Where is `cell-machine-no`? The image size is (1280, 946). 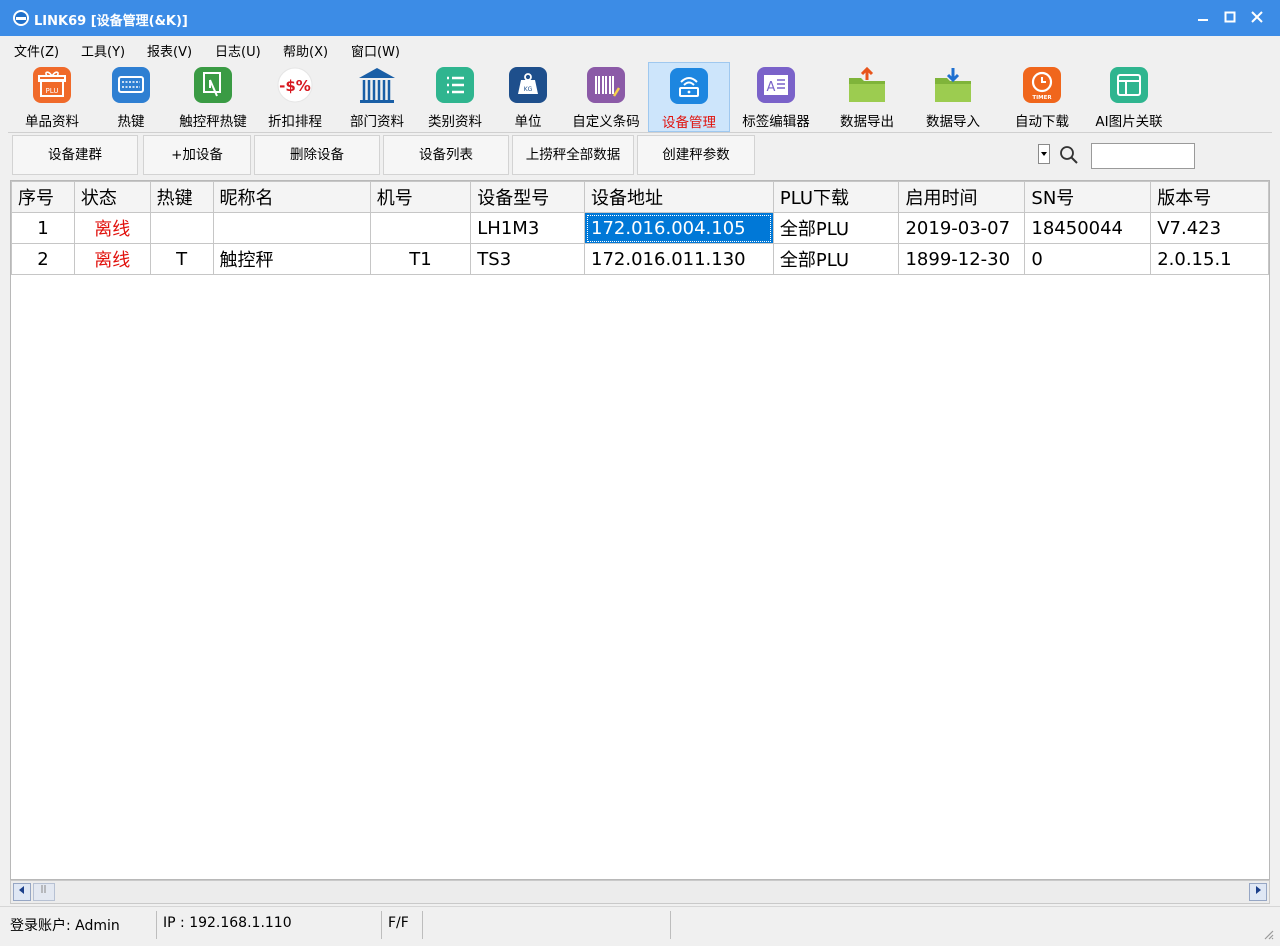
cell-machine-no is located at coordinates (420, 228).